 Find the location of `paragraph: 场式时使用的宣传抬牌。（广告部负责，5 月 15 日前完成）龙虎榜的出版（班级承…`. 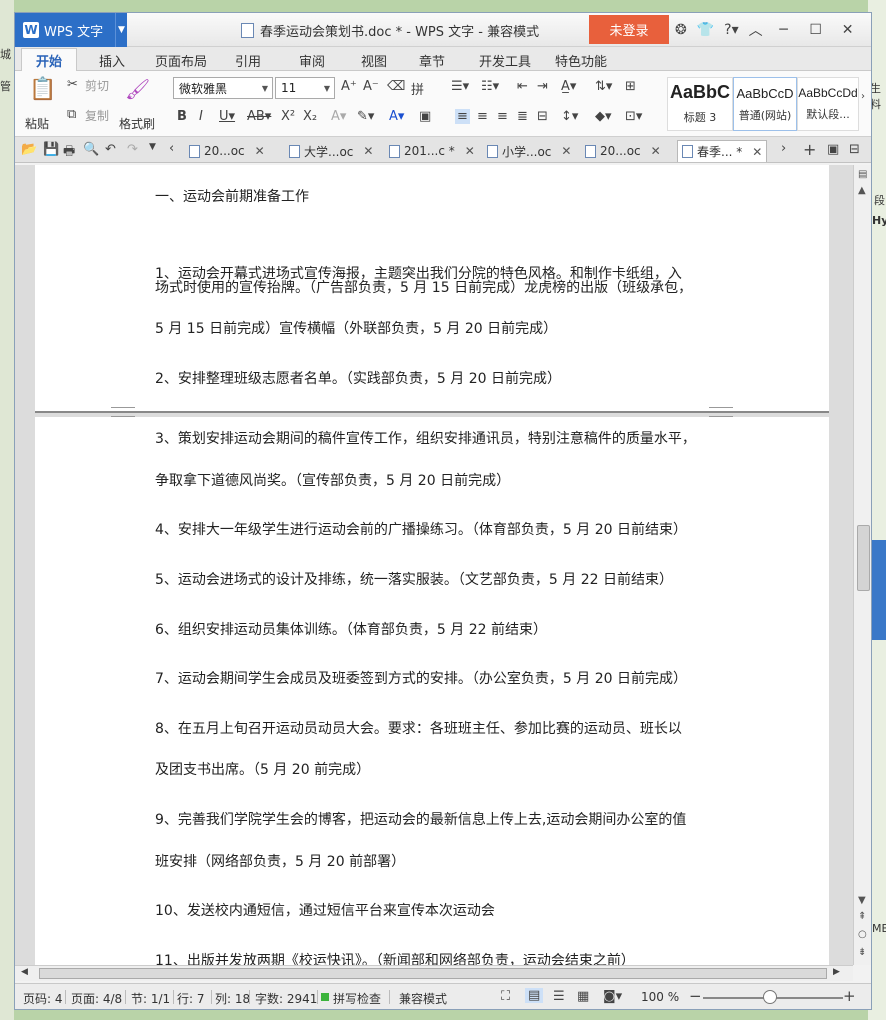

paragraph: 场式时使用的宣传抬牌。（广告部负责，5 月 15 日前完成）龙虎榜的出版（班级承… is located at coordinates (435, 288).